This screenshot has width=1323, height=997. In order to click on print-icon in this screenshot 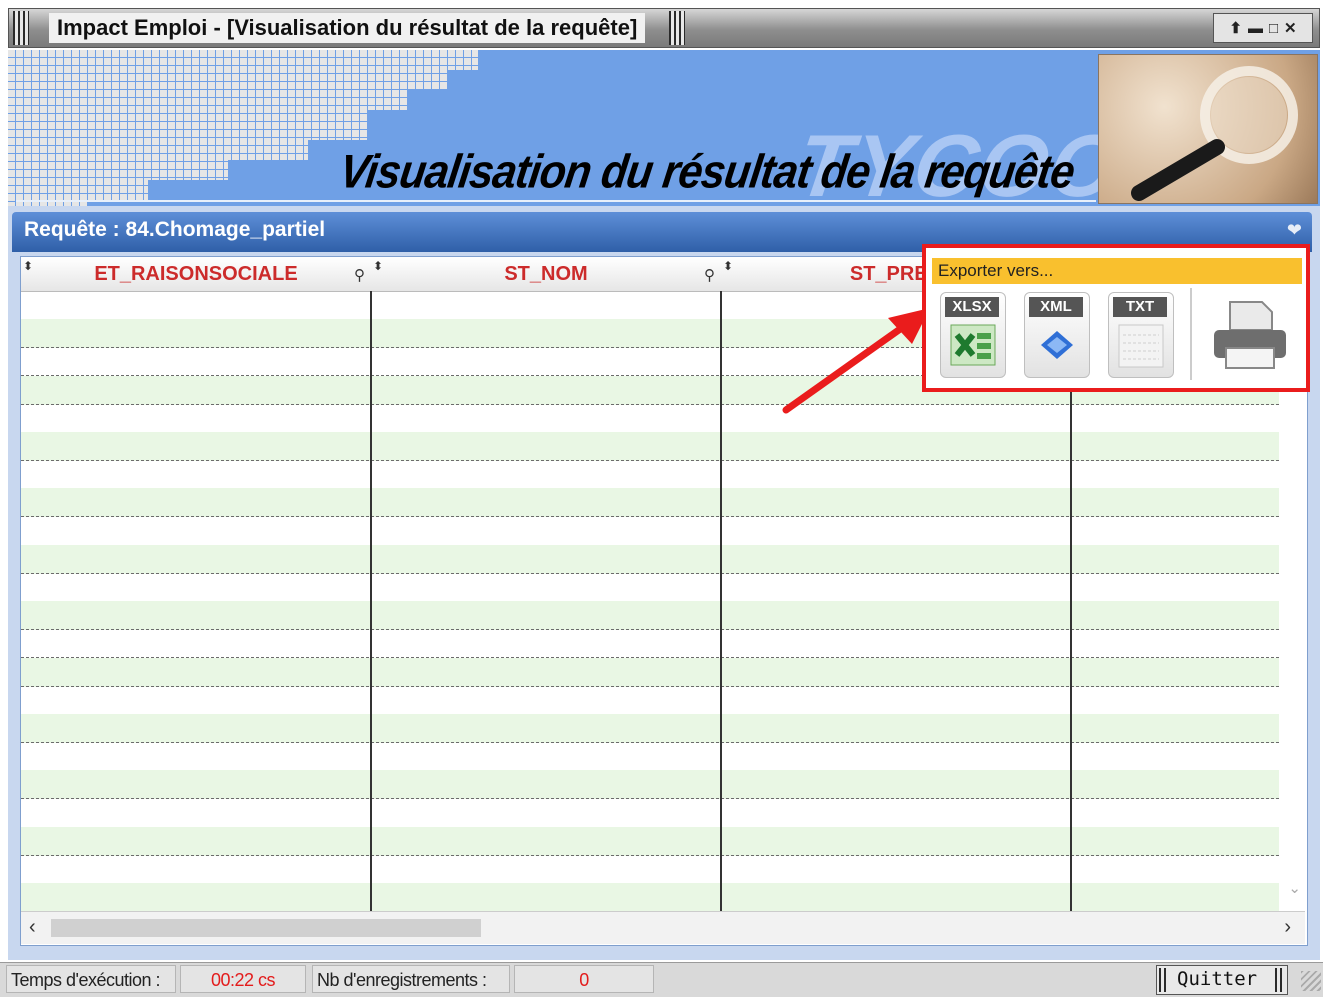, I will do `click(1250, 335)`.